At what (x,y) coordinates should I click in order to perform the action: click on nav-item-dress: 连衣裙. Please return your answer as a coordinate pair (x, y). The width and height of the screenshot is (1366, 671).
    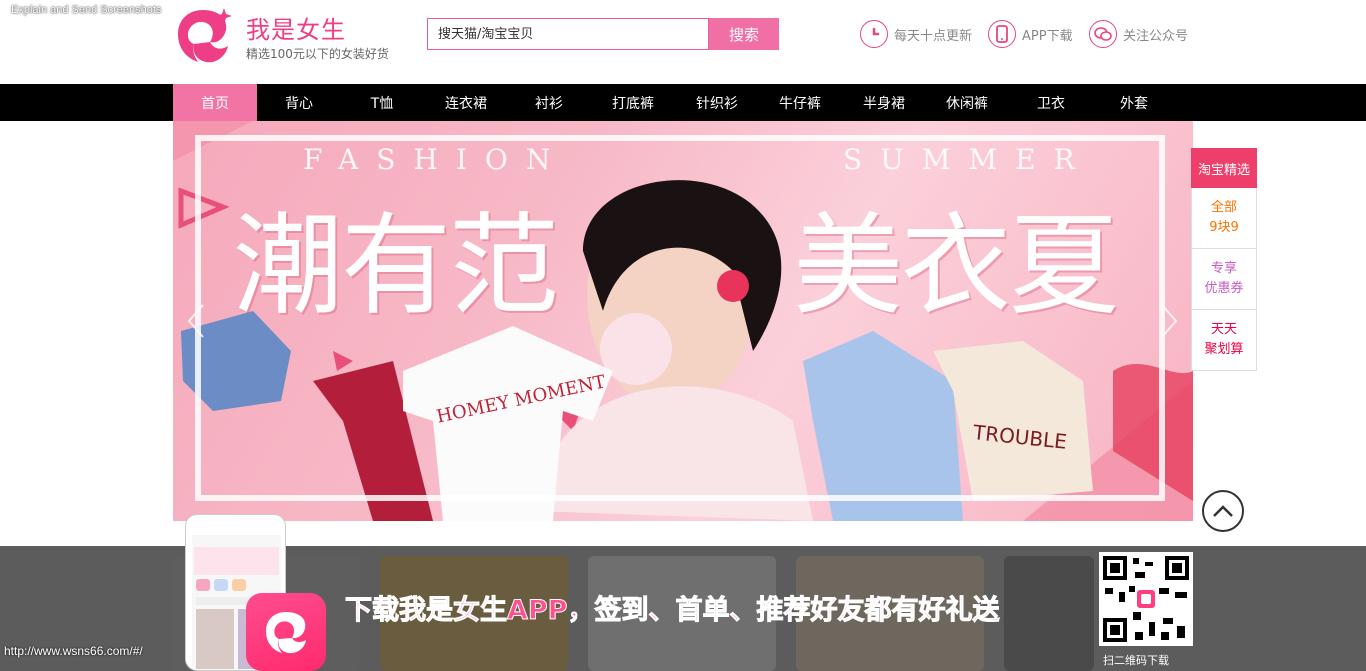
    Looking at the image, I should click on (466, 102).